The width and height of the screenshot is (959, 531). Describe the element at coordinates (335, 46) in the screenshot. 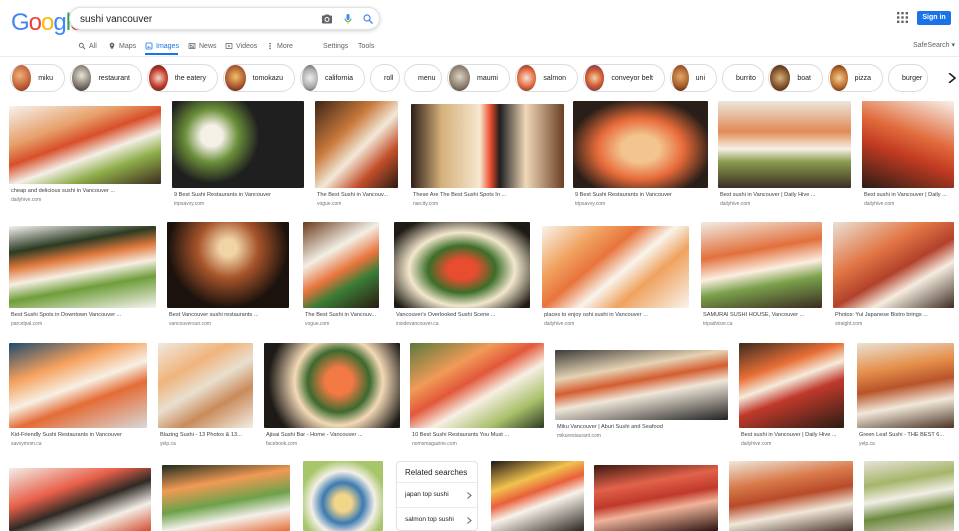

I see `settings-link: Settings` at that location.